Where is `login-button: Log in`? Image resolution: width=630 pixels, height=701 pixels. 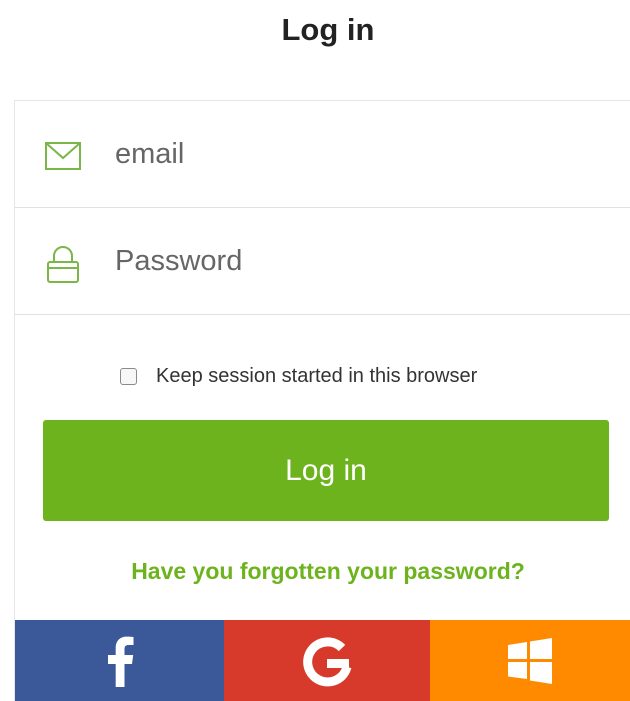 login-button: Log in is located at coordinates (326, 470).